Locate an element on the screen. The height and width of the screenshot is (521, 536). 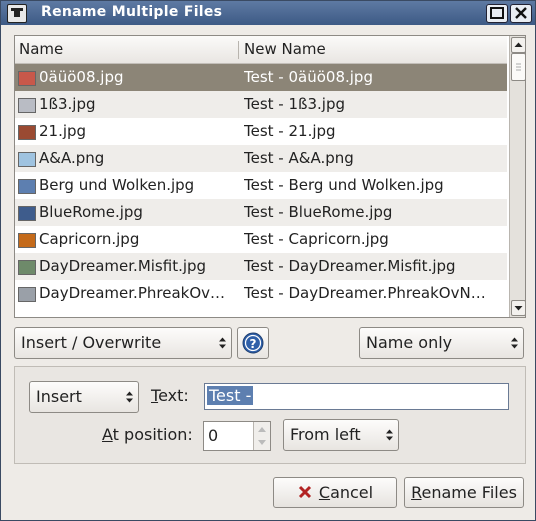
scope-select-value: Name only is located at coordinates (409, 342).